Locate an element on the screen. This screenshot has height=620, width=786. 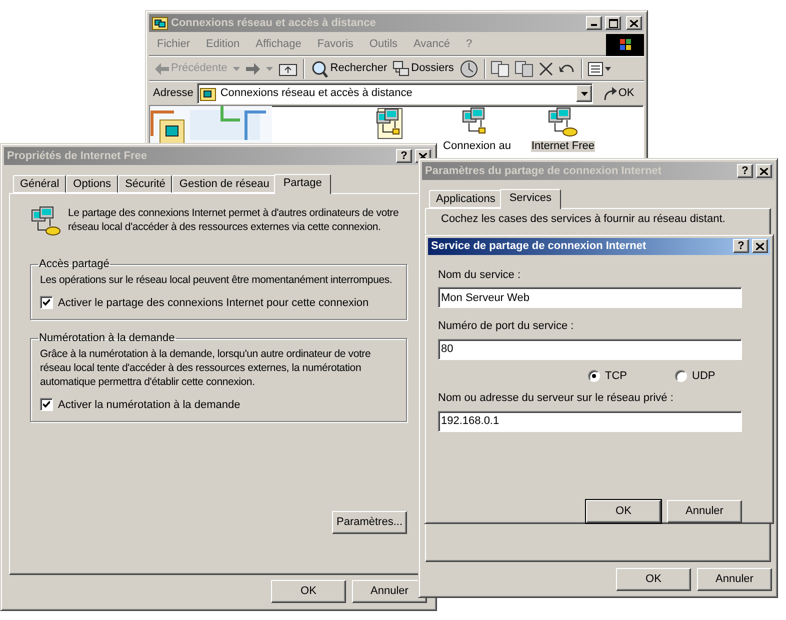
field-label: Nom du service : is located at coordinates (480, 275).